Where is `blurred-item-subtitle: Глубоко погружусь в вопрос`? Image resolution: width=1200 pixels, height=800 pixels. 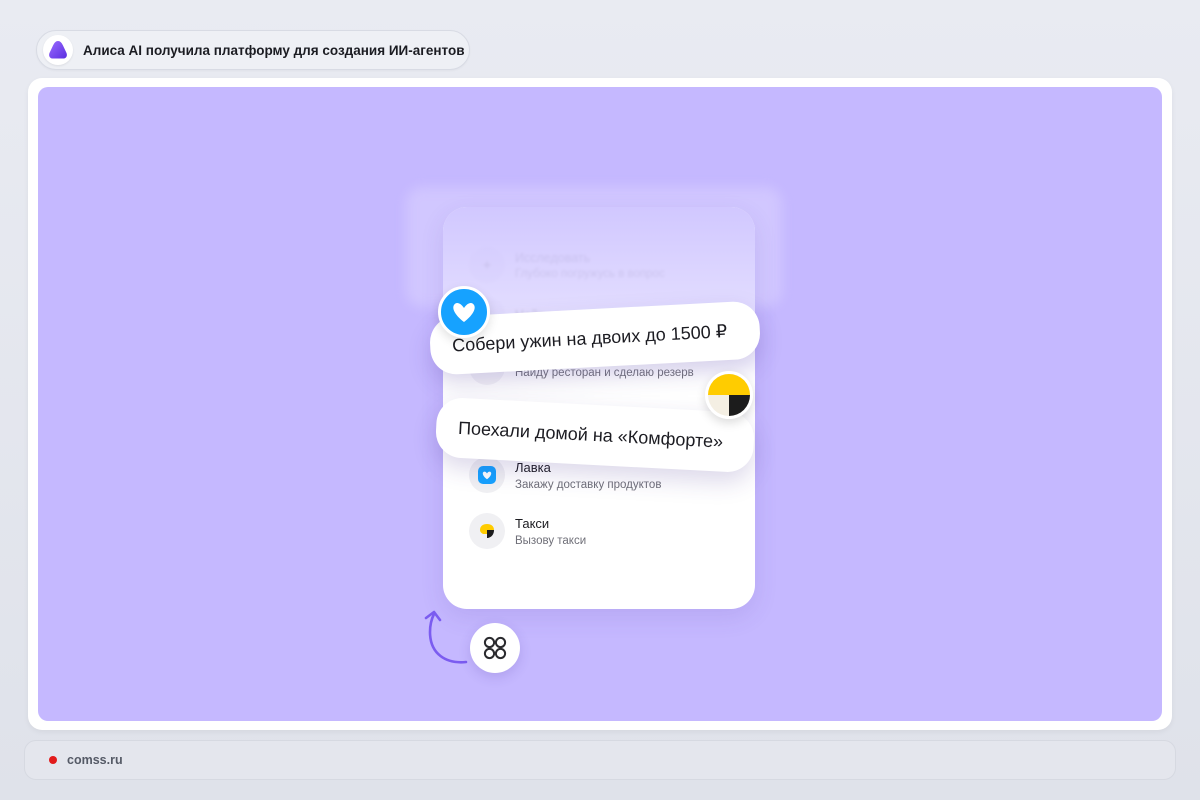 blurred-item-subtitle: Глубоко погружусь в вопрос is located at coordinates (590, 273).